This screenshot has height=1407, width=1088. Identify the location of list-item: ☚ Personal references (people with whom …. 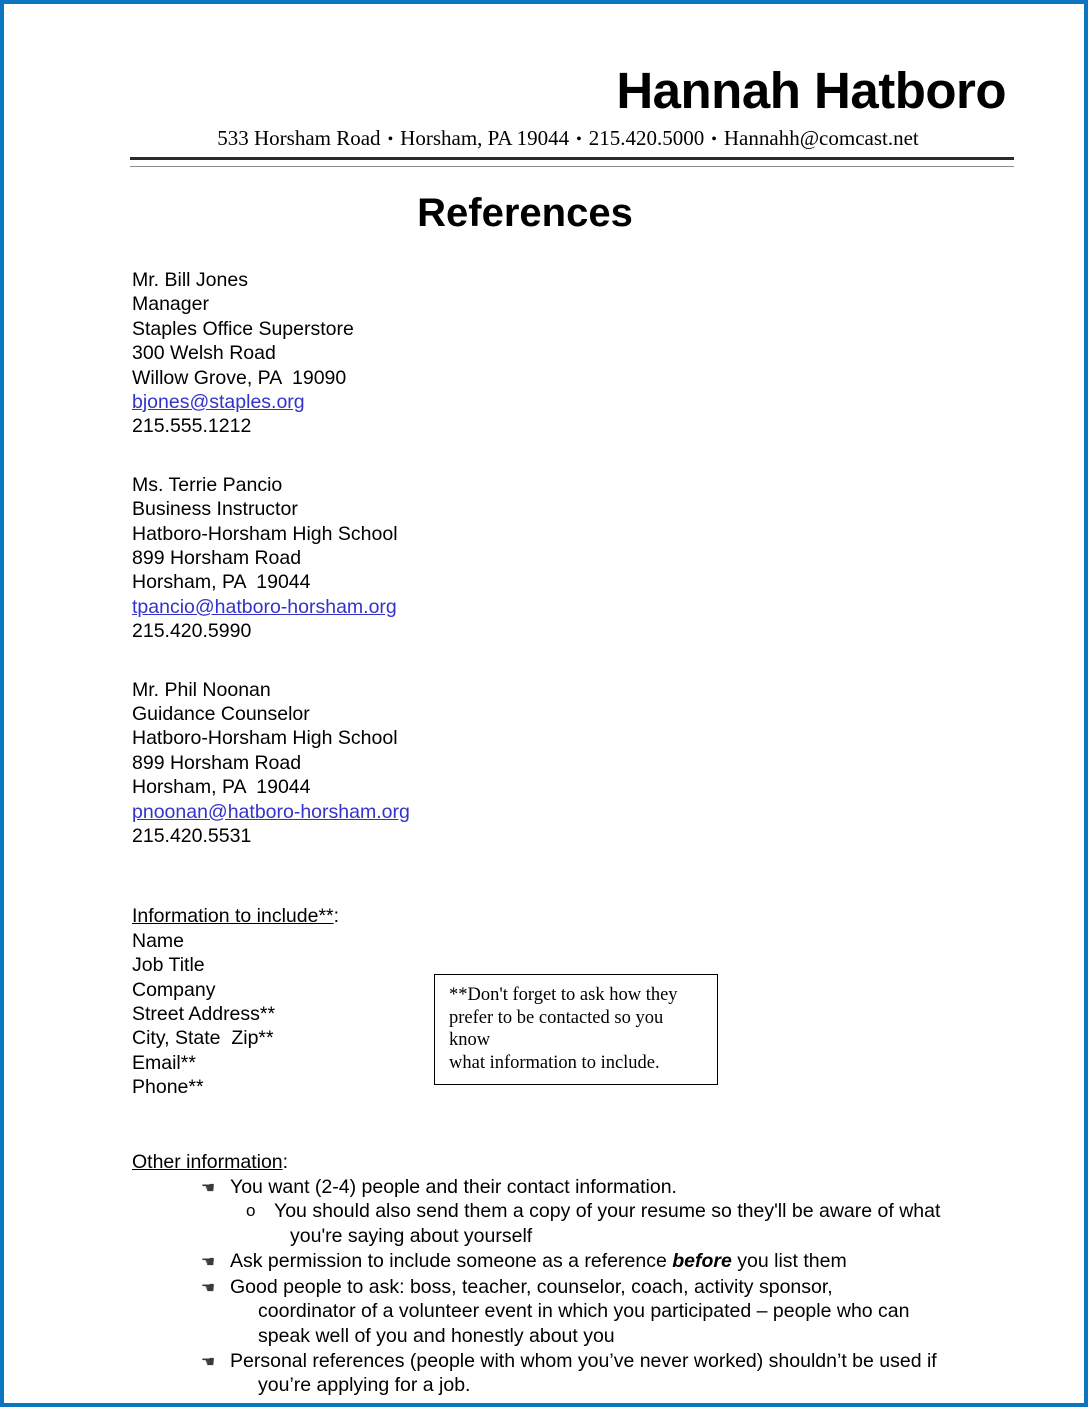
(578, 1373).